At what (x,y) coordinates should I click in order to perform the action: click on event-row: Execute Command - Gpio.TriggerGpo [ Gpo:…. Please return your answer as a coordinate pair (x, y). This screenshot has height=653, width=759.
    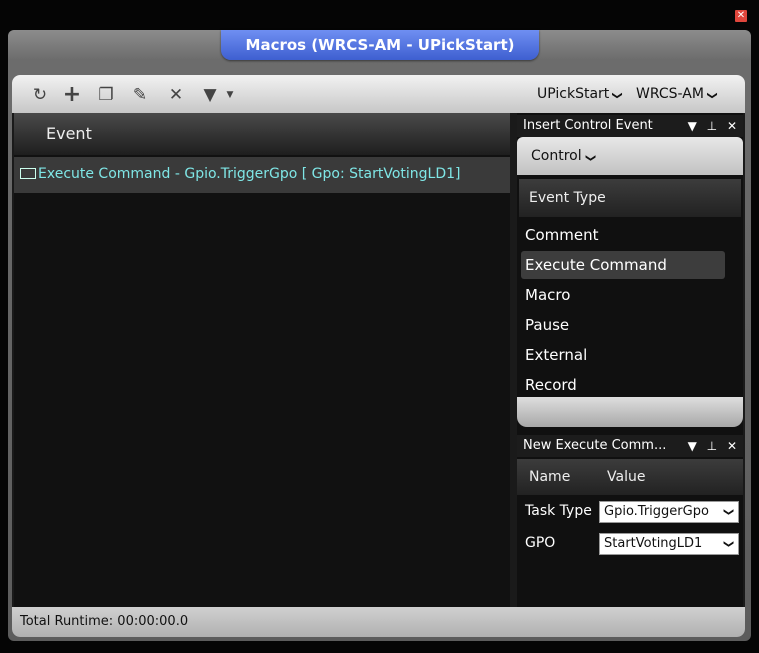
    Looking at the image, I should click on (262, 175).